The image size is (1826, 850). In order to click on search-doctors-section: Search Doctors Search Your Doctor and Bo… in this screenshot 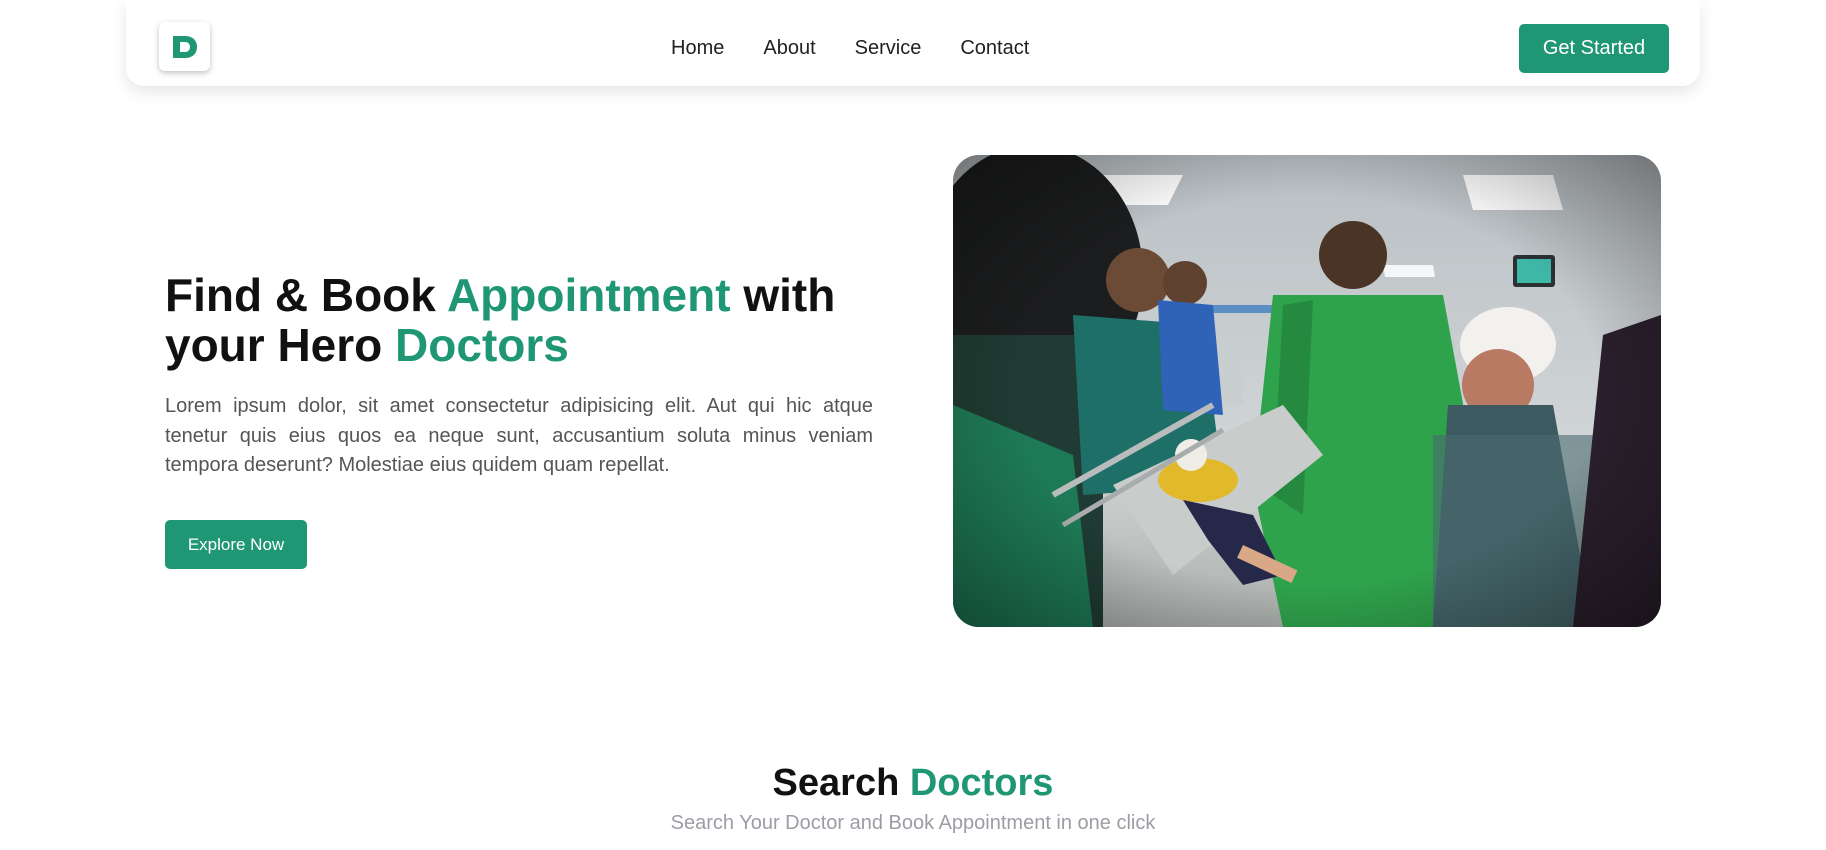, I will do `click(913, 797)`.